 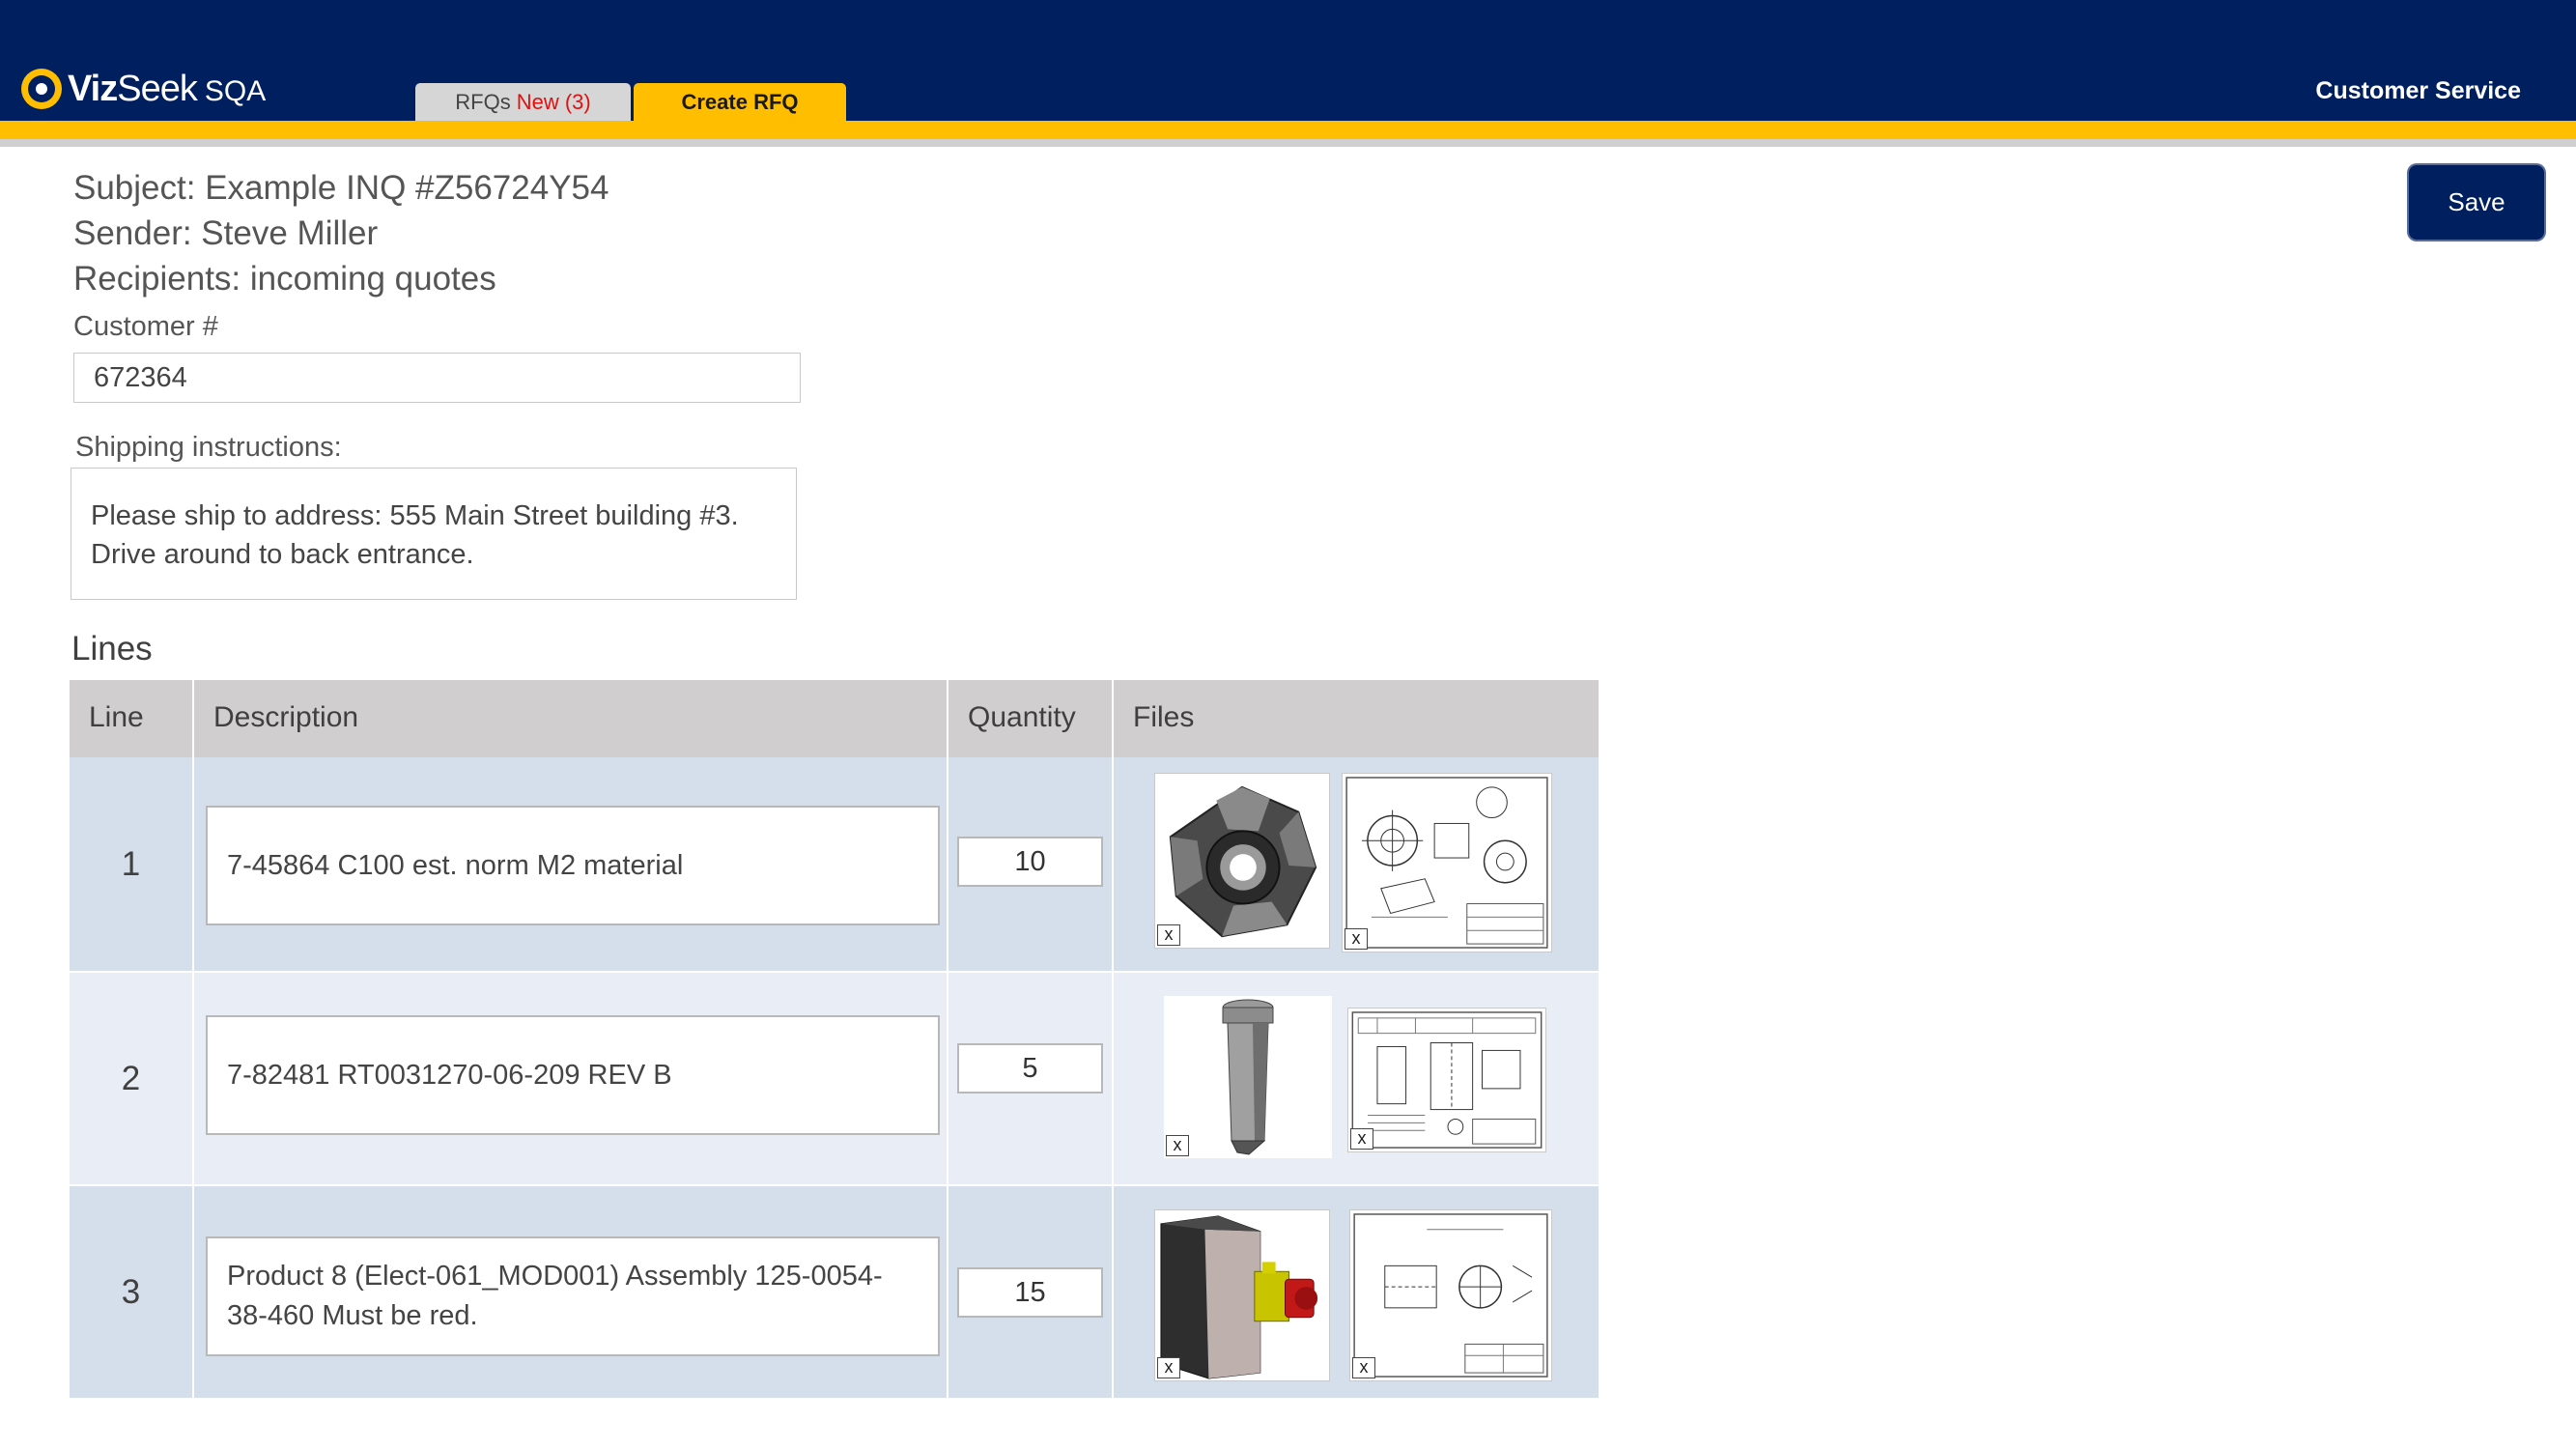 What do you see at coordinates (41, 89) in the screenshot?
I see `logo-icon` at bounding box center [41, 89].